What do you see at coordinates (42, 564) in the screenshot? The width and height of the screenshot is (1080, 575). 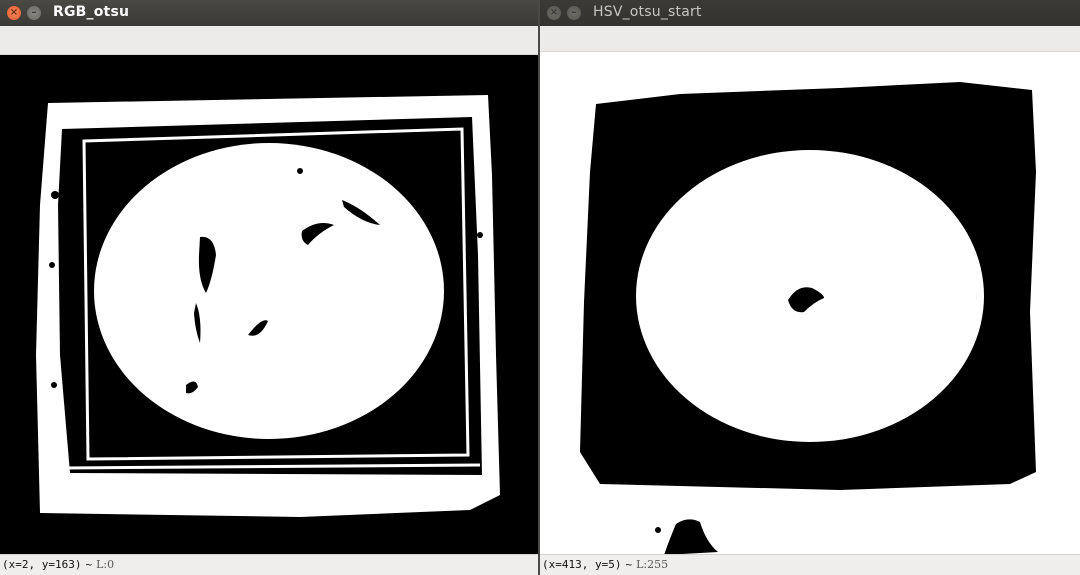 I see `status-coords: (x=2, y=163)` at bounding box center [42, 564].